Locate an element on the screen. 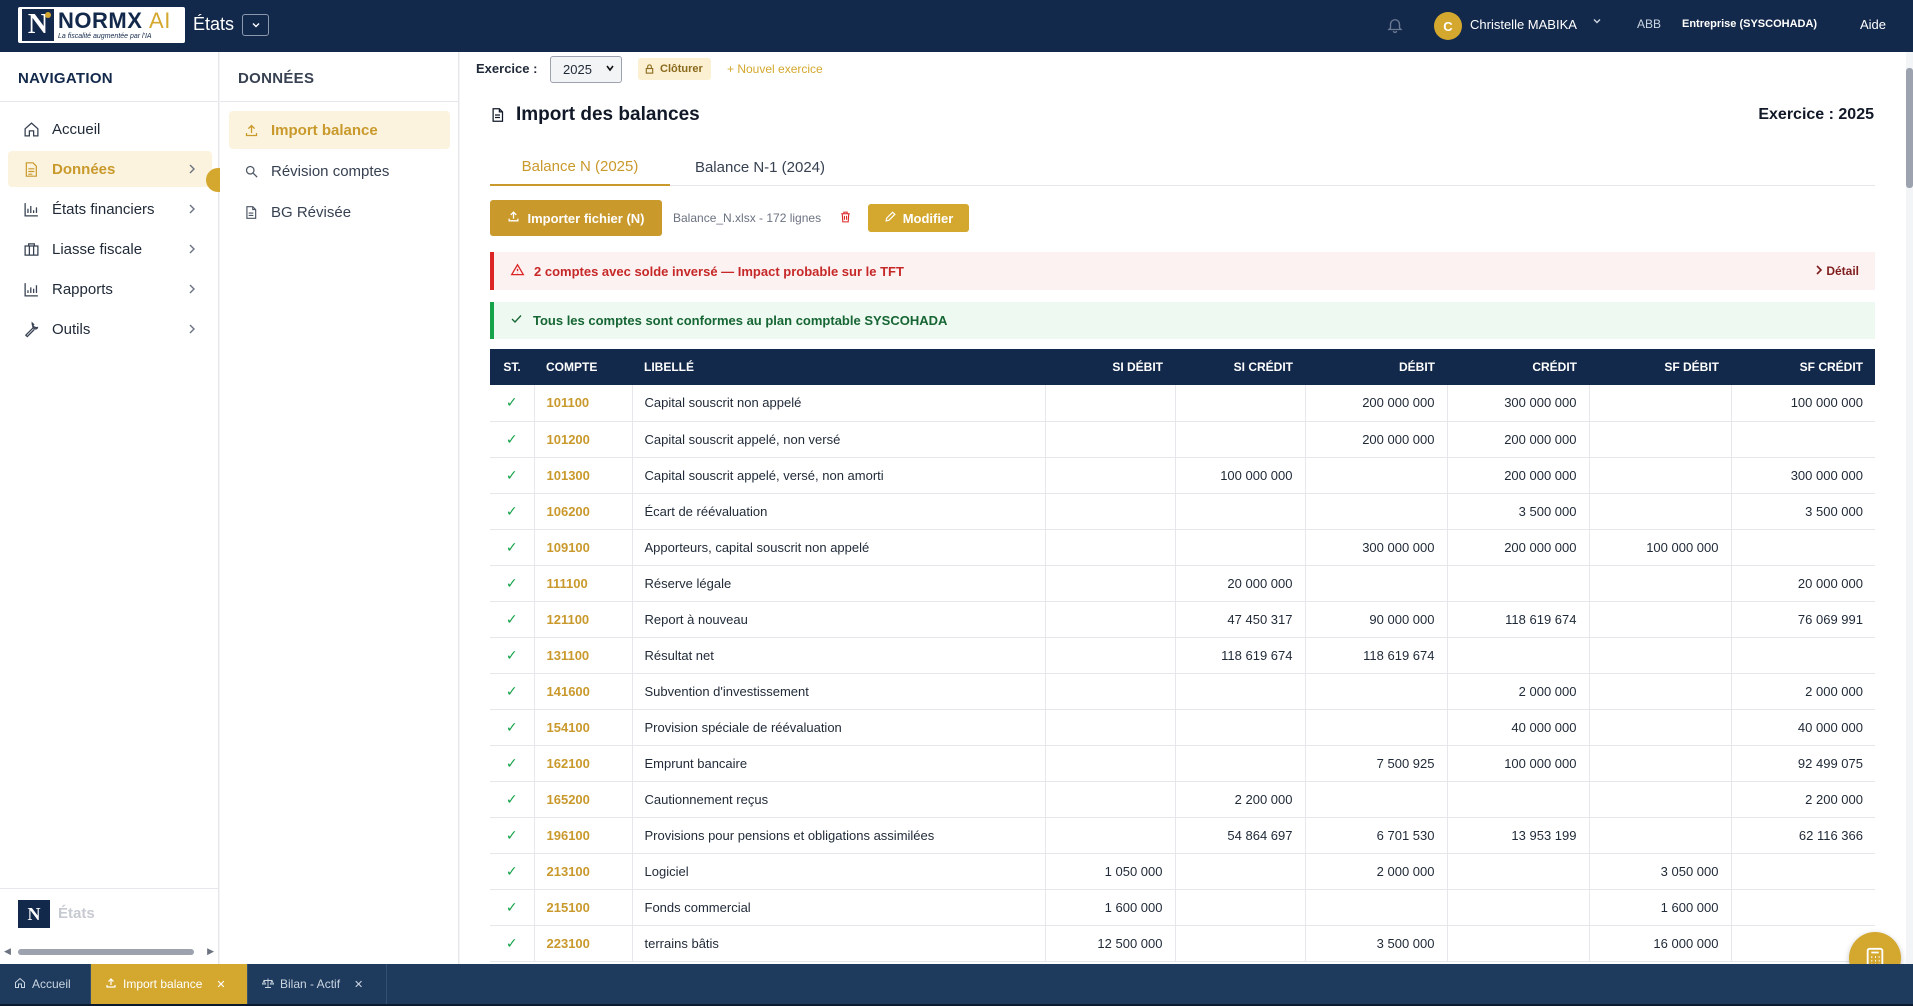  col-header-compte: COMPTE is located at coordinates (583, 367).